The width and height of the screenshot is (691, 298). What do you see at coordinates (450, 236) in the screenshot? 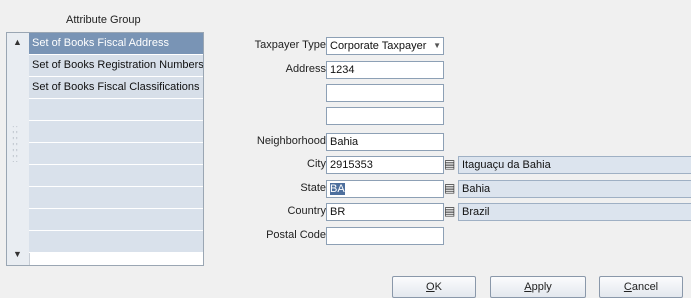
I see `postal-code-row: Postal Code` at bounding box center [450, 236].